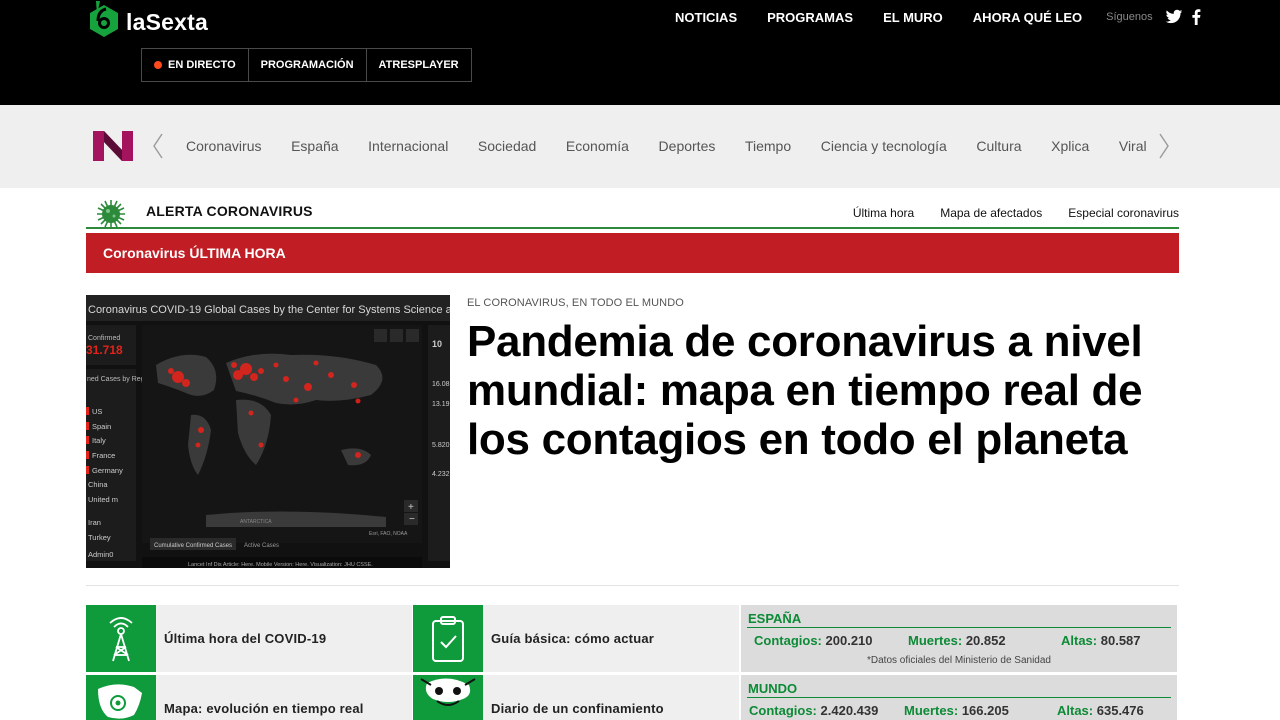 The height and width of the screenshot is (720, 1280). I want to click on category-coronavirus: Coronavirus, so click(223, 146).